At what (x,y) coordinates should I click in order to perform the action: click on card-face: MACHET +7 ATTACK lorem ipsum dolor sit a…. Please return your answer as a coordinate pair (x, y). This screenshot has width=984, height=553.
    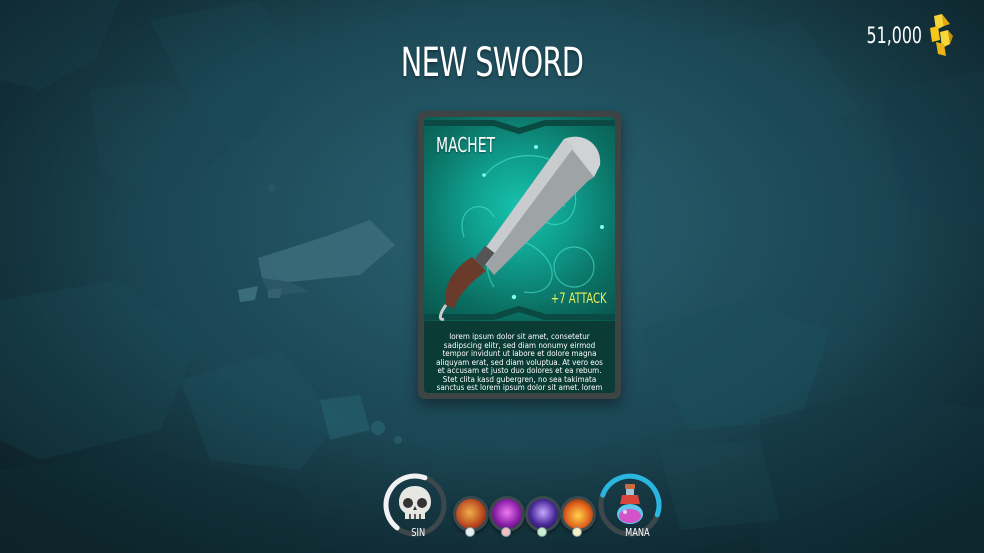
    Looking at the image, I should click on (519, 255).